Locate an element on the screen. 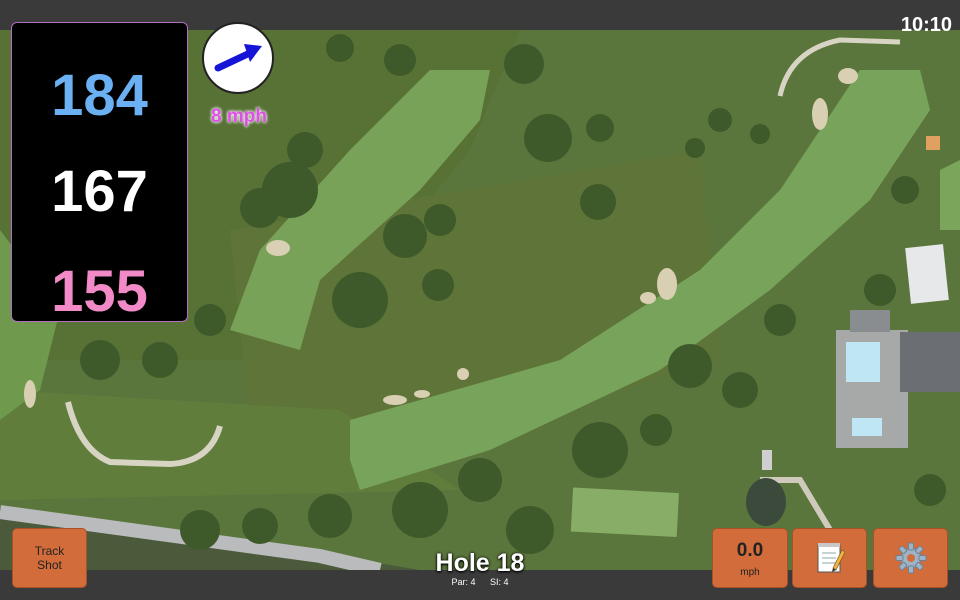 This screenshot has height=600, width=960. yardage-panel: 184 167 155 is located at coordinates (99, 172).